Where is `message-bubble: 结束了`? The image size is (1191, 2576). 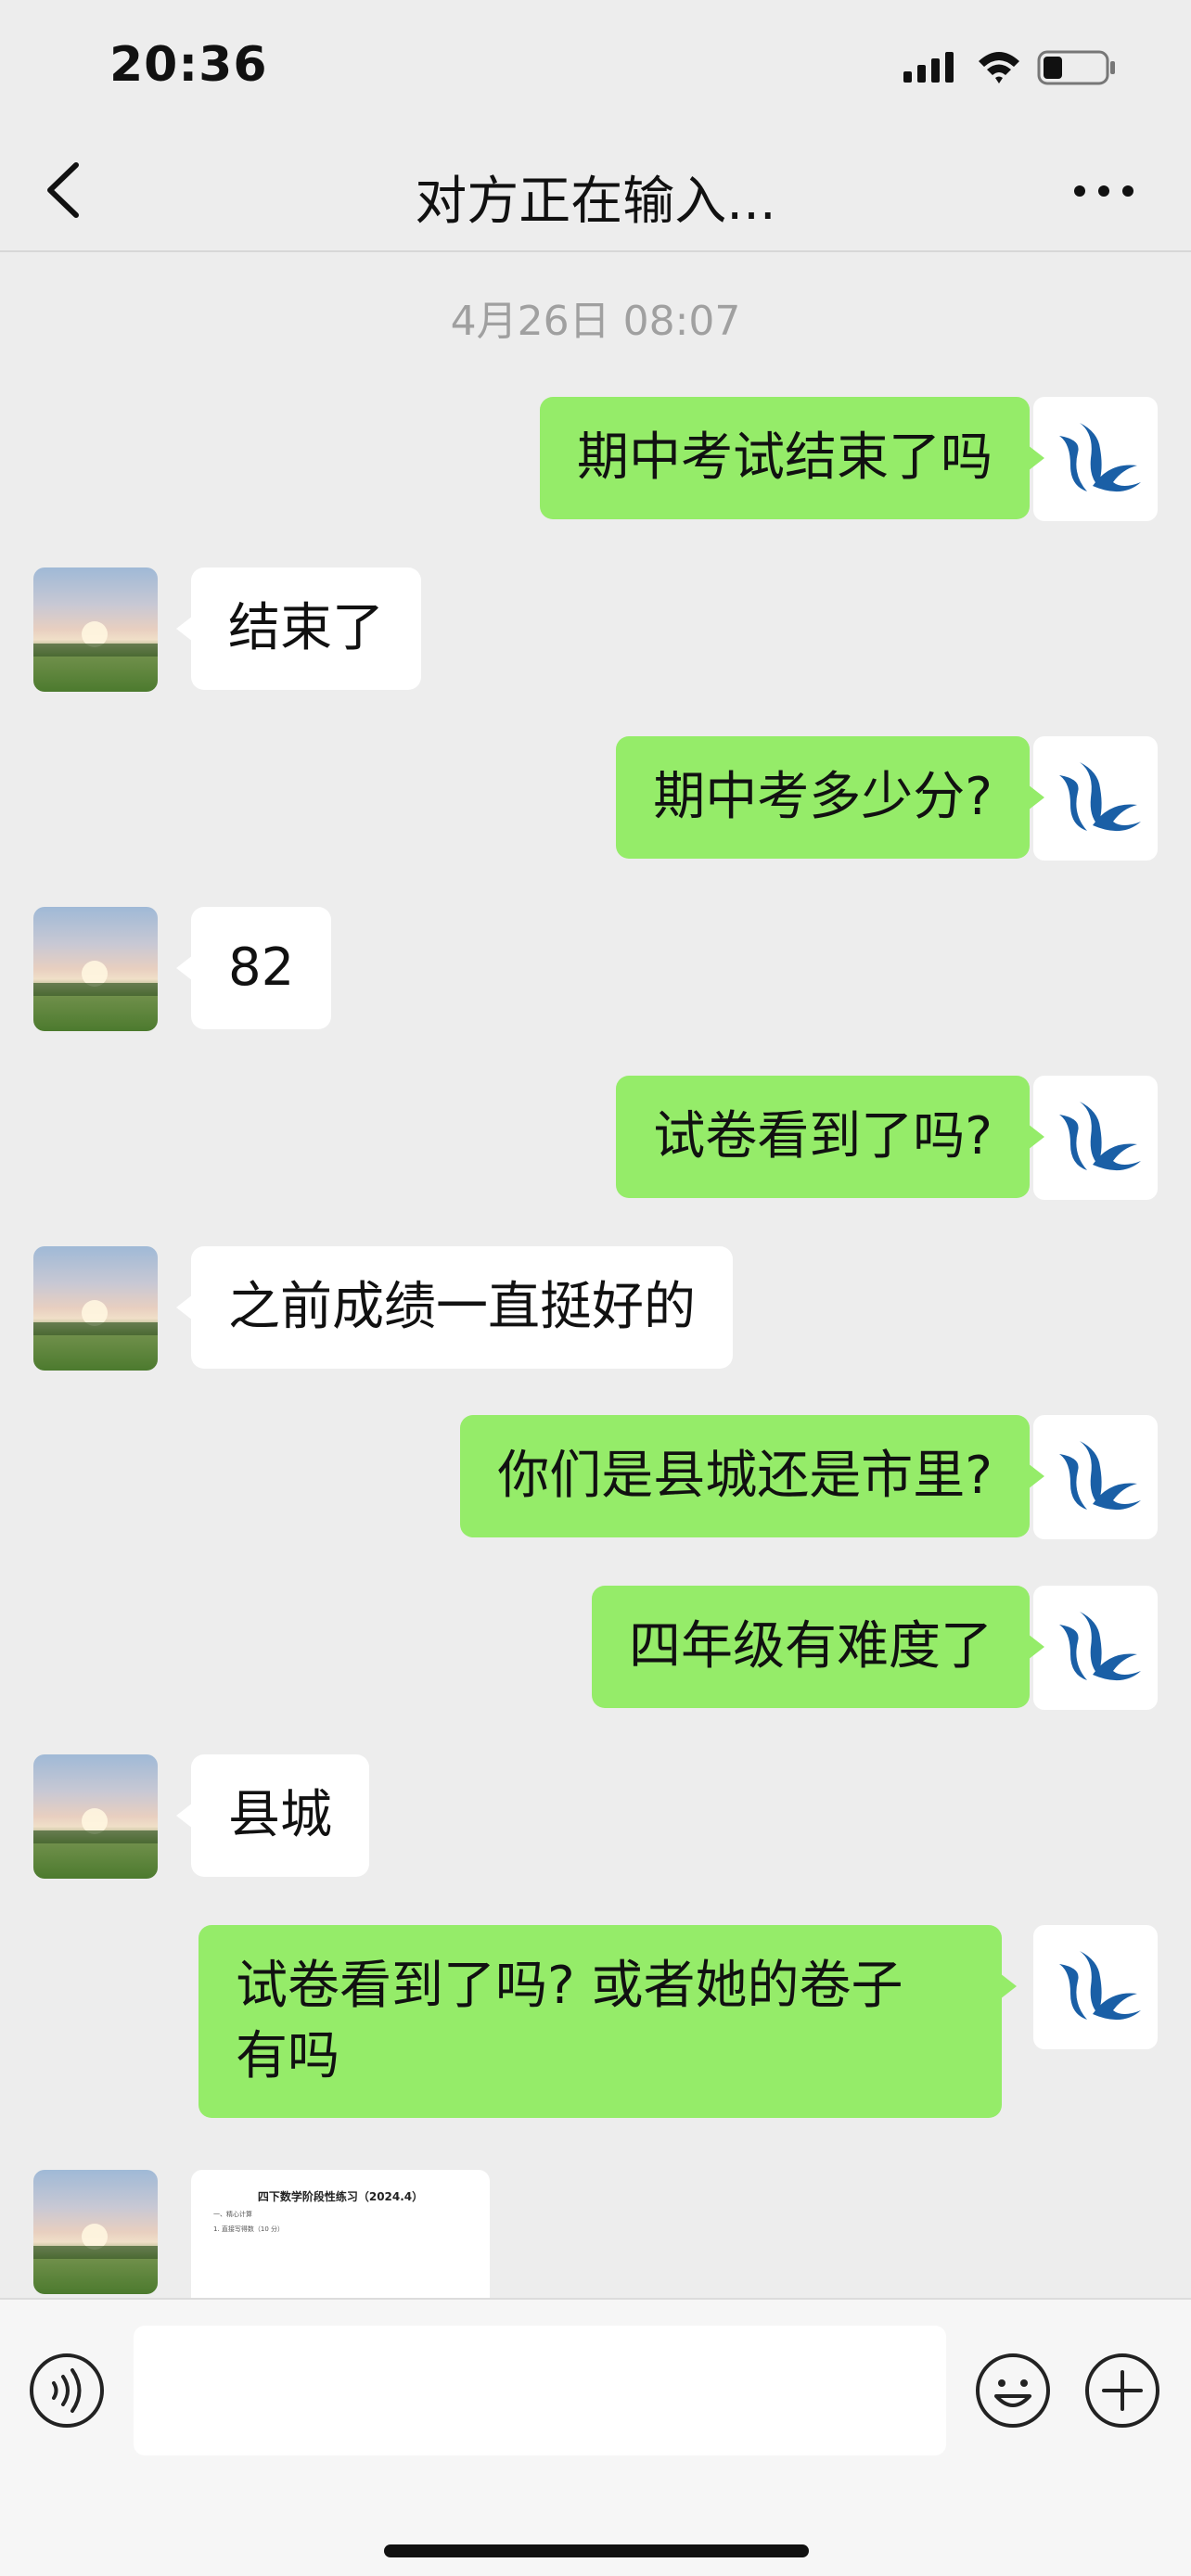
message-bubble: 结束了 is located at coordinates (298, 628).